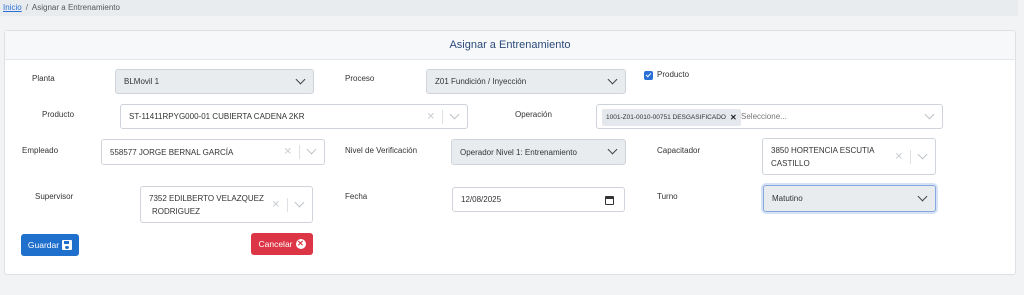 Image resolution: width=1024 pixels, height=295 pixels. I want to click on floppy-disk-icon, so click(67, 245).